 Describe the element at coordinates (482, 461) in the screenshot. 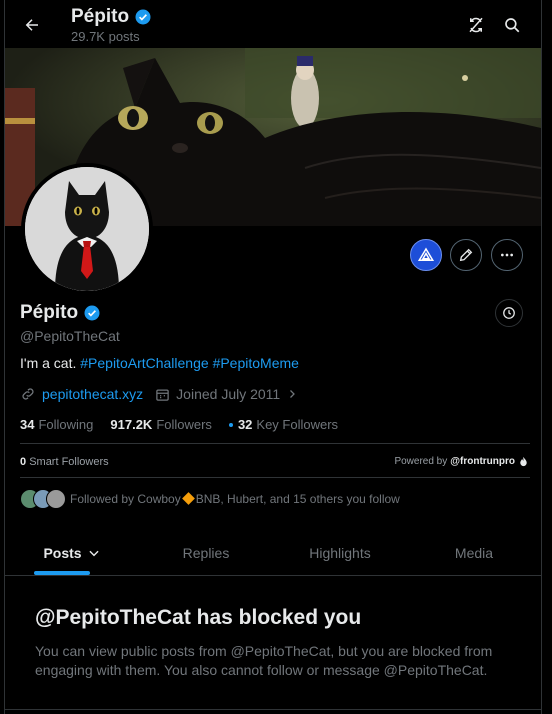

I see `powered-by-provider: @frontrunpro` at that location.